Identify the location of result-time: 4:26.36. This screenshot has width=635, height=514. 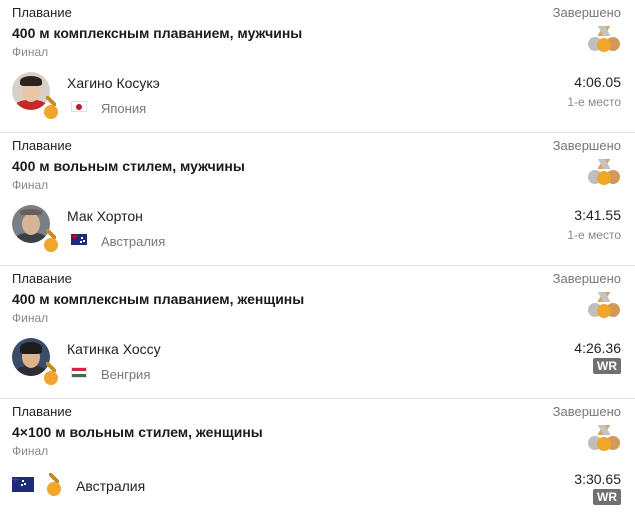
(597, 348).